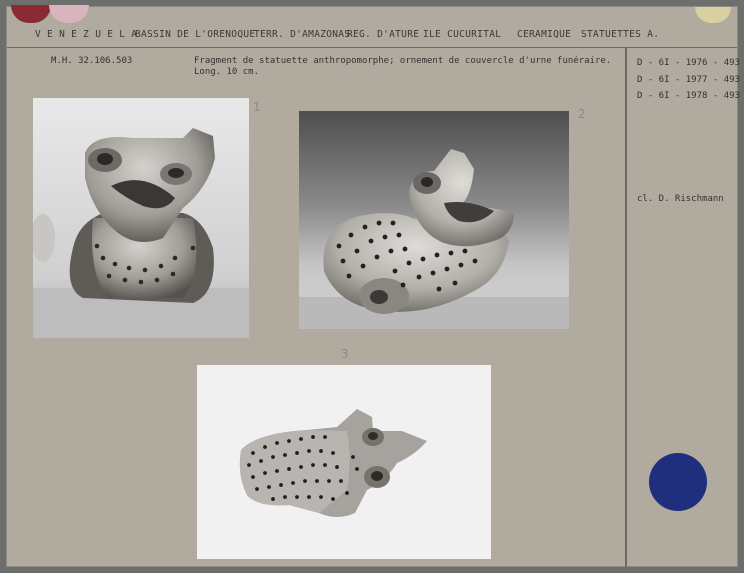  Describe the element at coordinates (383, 34) in the screenshot. I see `header-reg: REG. D'ATURE` at that location.